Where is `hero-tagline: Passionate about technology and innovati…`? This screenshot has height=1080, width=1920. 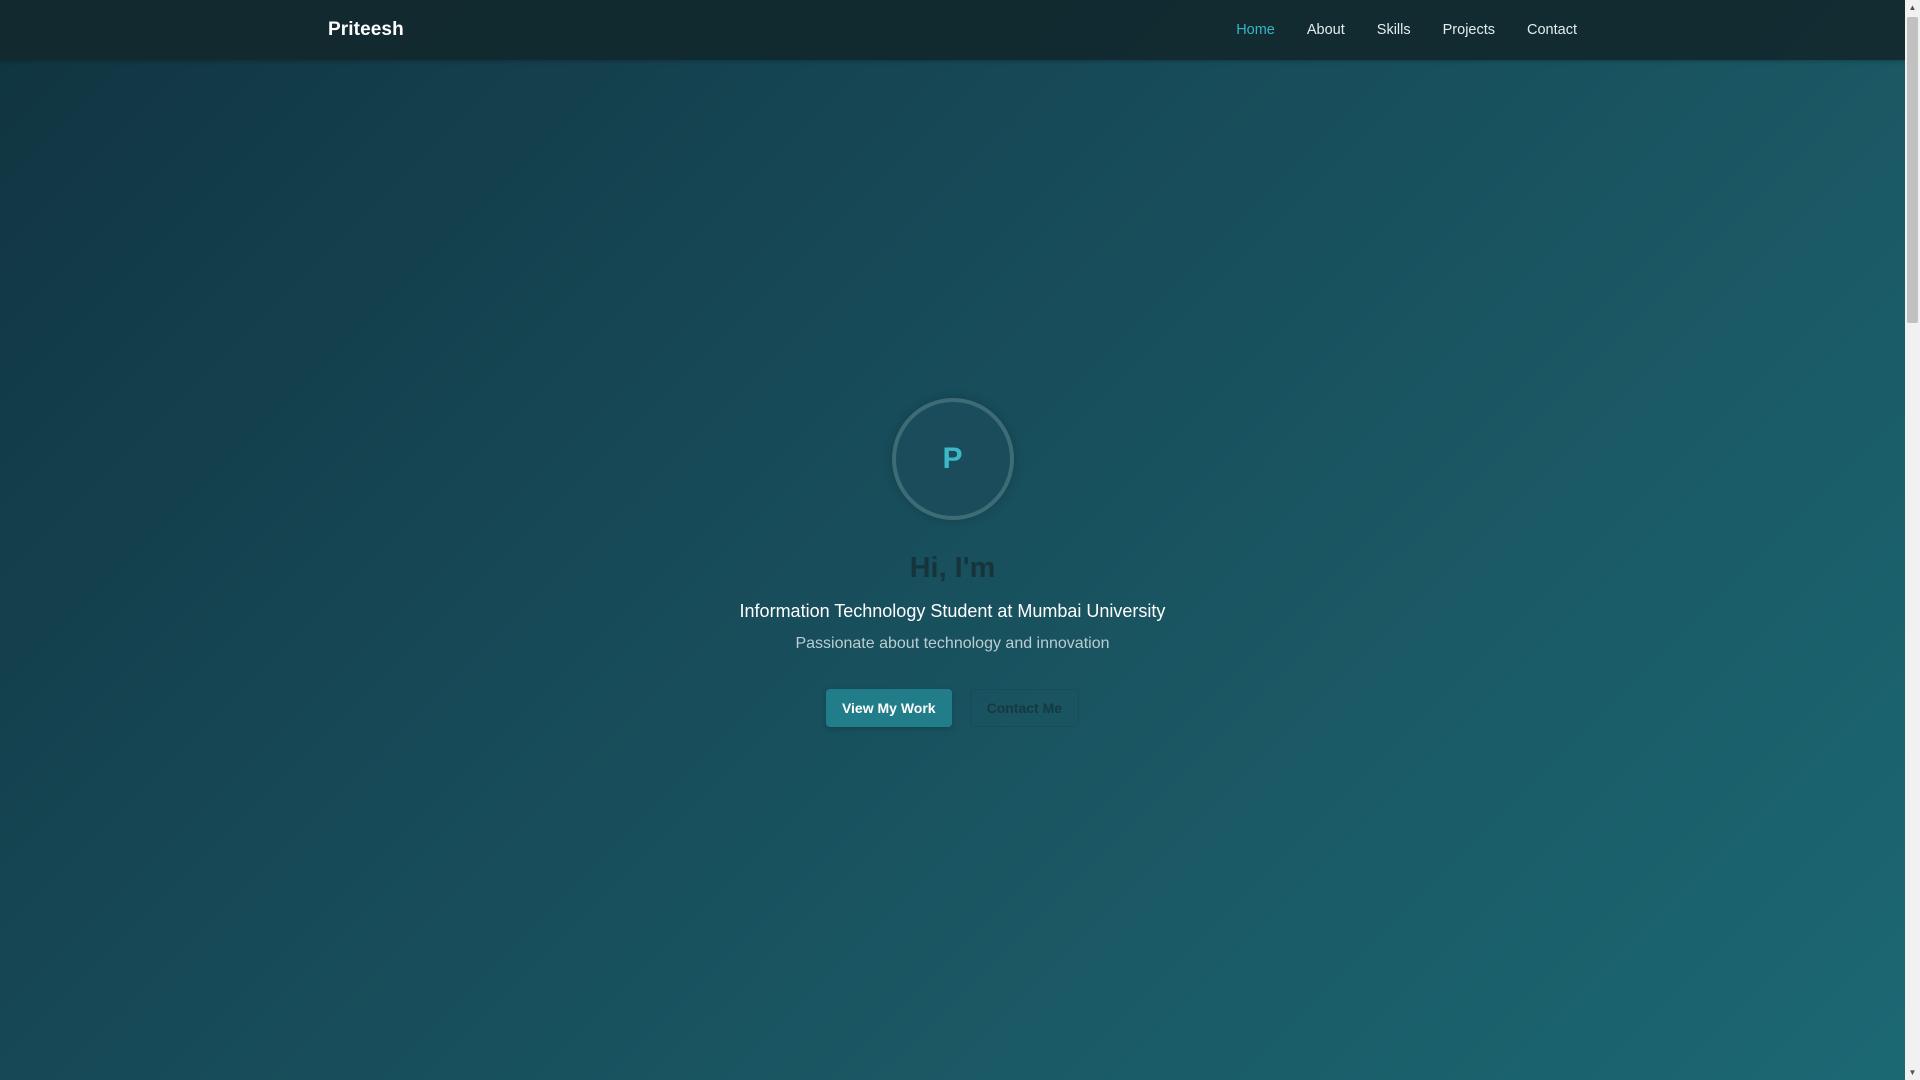 hero-tagline: Passionate about technology and innovati… is located at coordinates (952, 644).